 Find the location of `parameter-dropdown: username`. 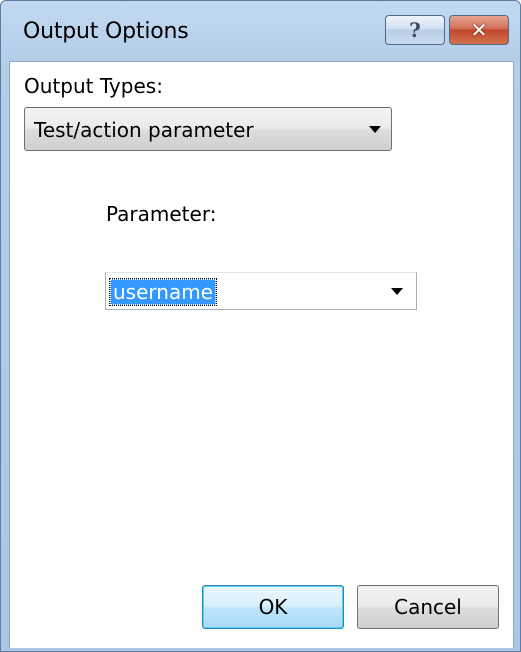

parameter-dropdown: username is located at coordinates (261, 291).